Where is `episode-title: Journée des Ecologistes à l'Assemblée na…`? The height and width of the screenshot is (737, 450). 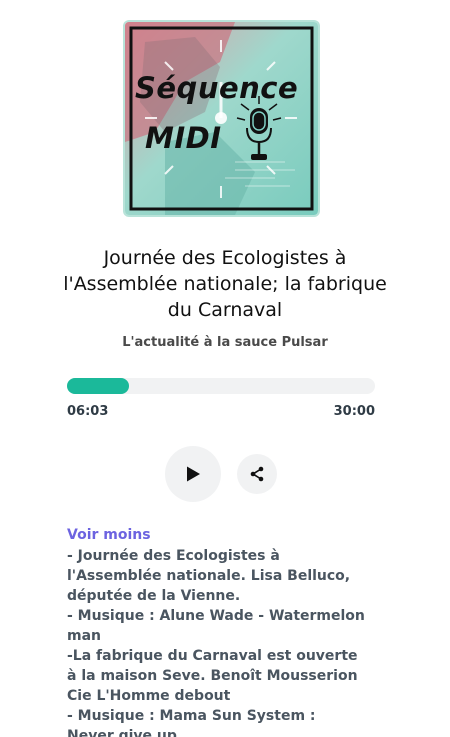 episode-title: Journée des Ecologistes à l'Assemblée na… is located at coordinates (225, 284).